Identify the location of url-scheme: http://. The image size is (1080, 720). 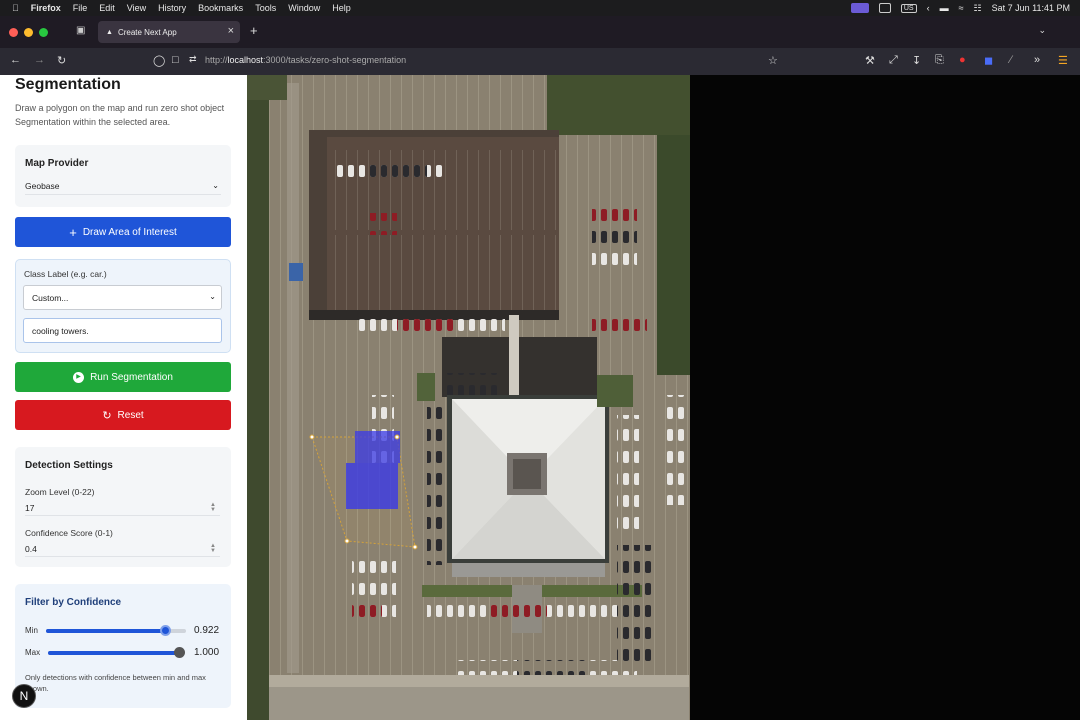
(216, 60).